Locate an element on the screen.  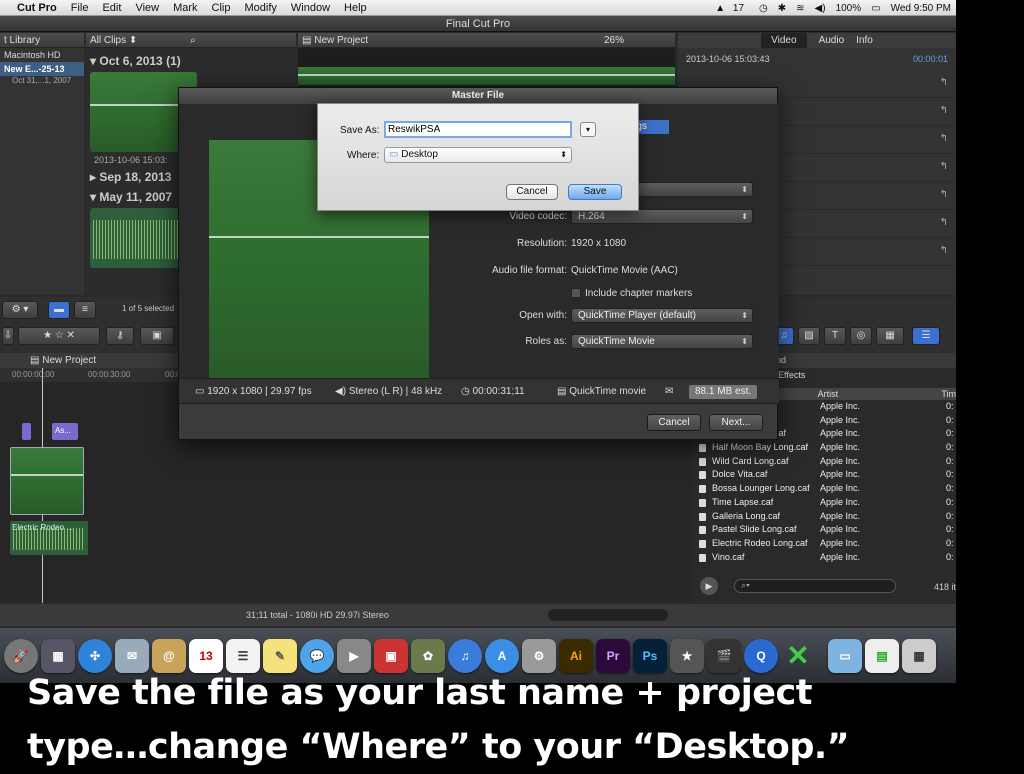
menu-extras: ▲ 17 ◷ ✱ ≋ ◀) 100% ▭ Wed 9:50 PM is located at coordinates (833, 8).